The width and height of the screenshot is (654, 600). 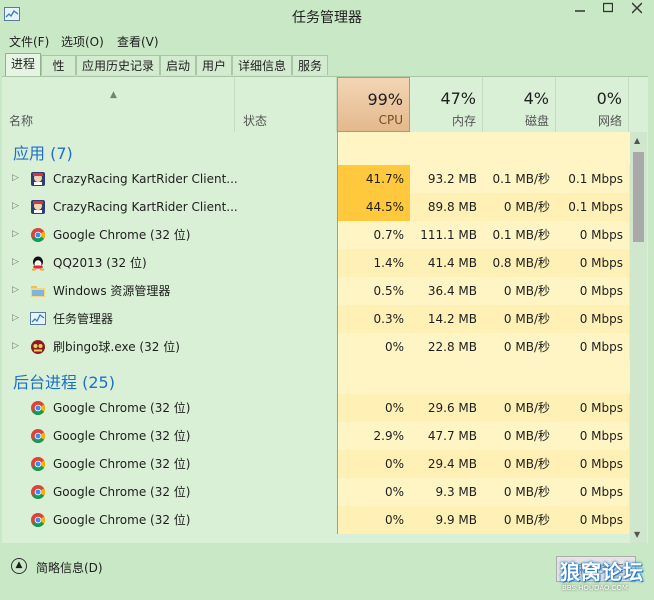 I want to click on tab-details: 详细信息, so click(x=262, y=65).